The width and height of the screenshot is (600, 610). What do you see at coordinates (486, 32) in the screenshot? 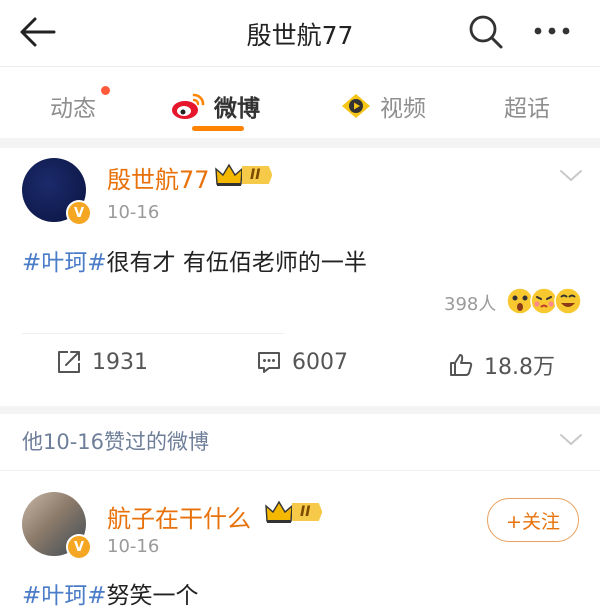
I see `search-icon` at bounding box center [486, 32].